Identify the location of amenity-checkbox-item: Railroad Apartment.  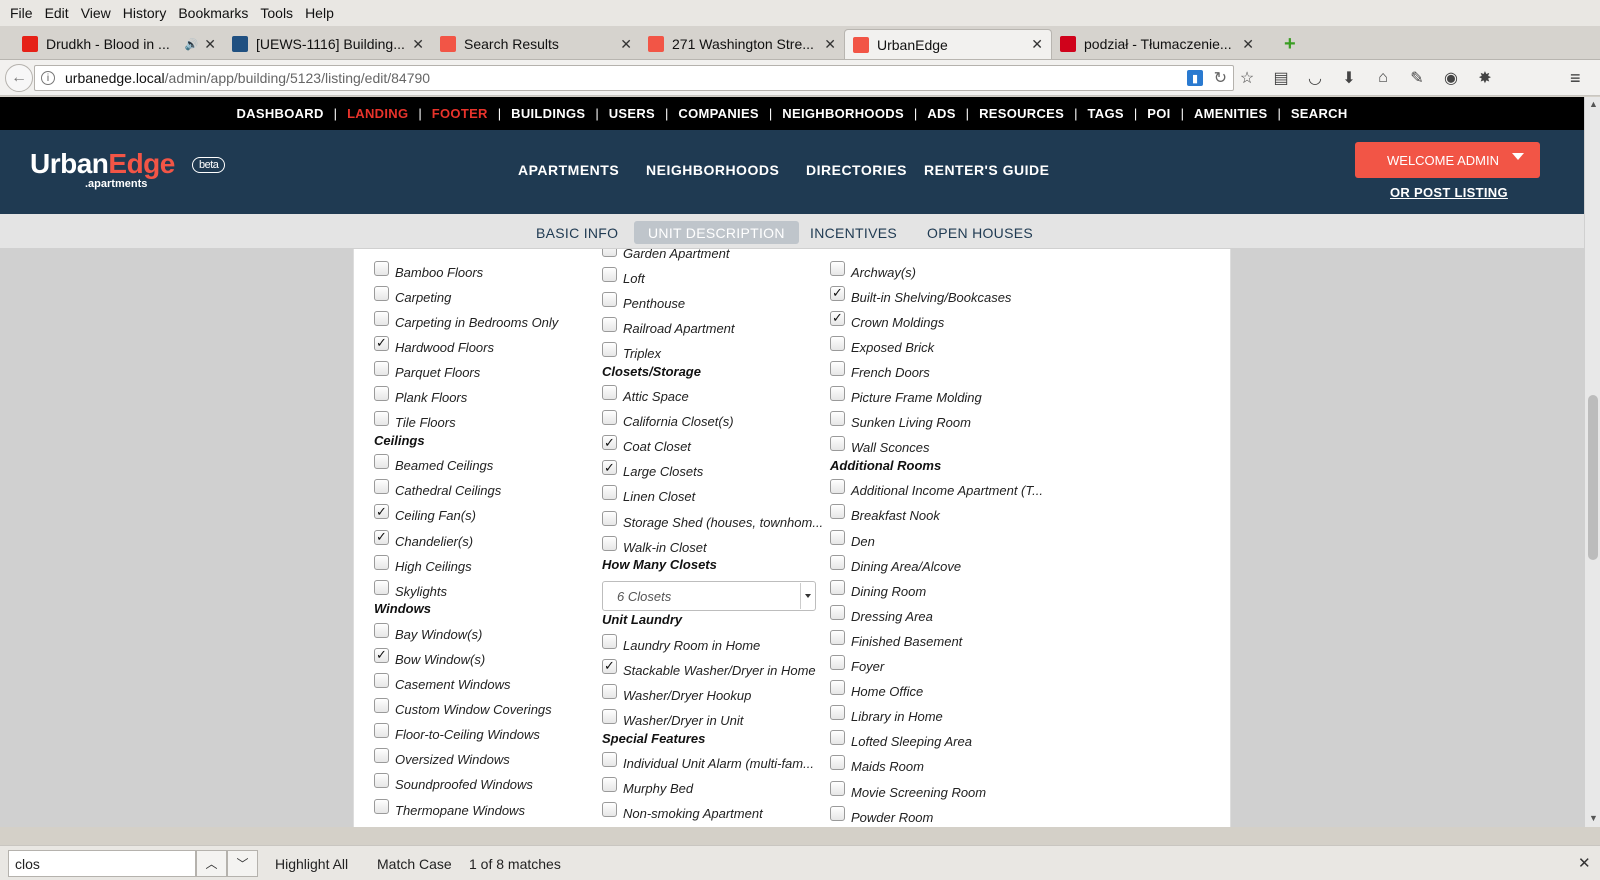
(668, 327).